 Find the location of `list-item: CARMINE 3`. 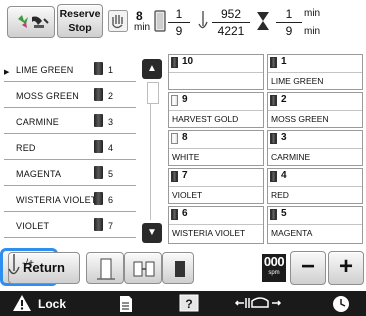

list-item: CARMINE 3 is located at coordinates (70, 121).